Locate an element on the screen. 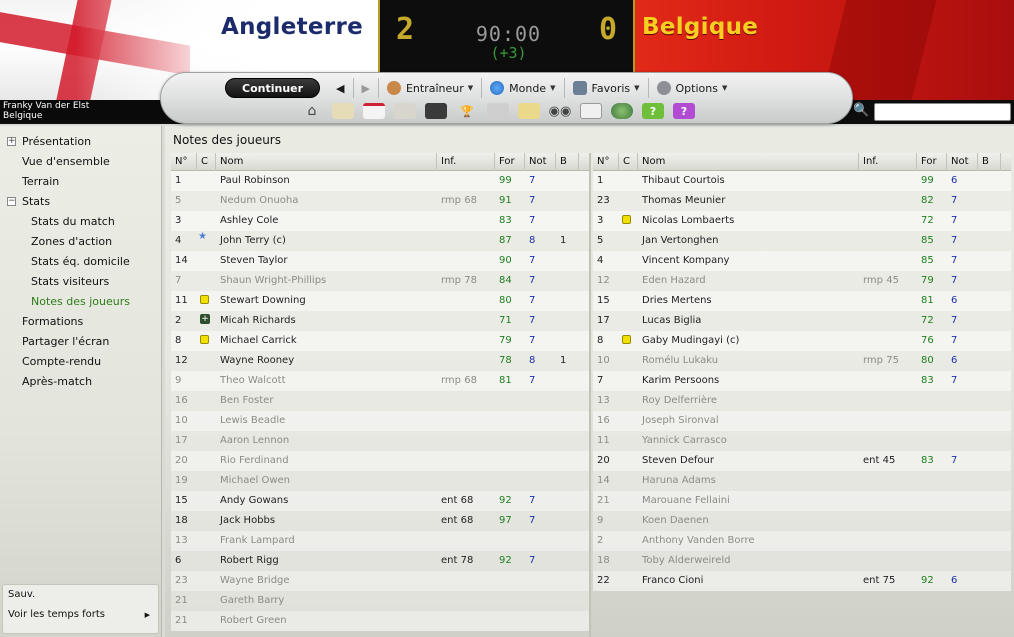 The height and width of the screenshot is (637, 1014). table-row: 21 Gareth Barry is located at coordinates (380, 601).